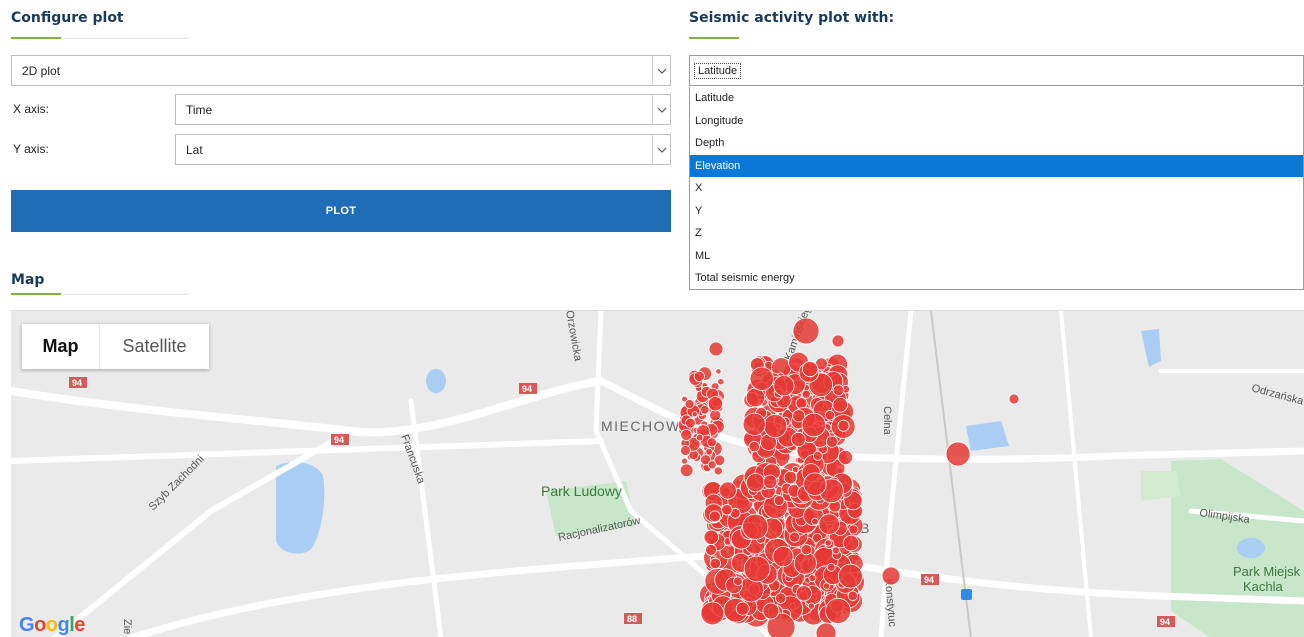 The width and height of the screenshot is (1304, 637). What do you see at coordinates (996, 211) in the screenshot?
I see `dropdown-option-y: Y` at bounding box center [996, 211].